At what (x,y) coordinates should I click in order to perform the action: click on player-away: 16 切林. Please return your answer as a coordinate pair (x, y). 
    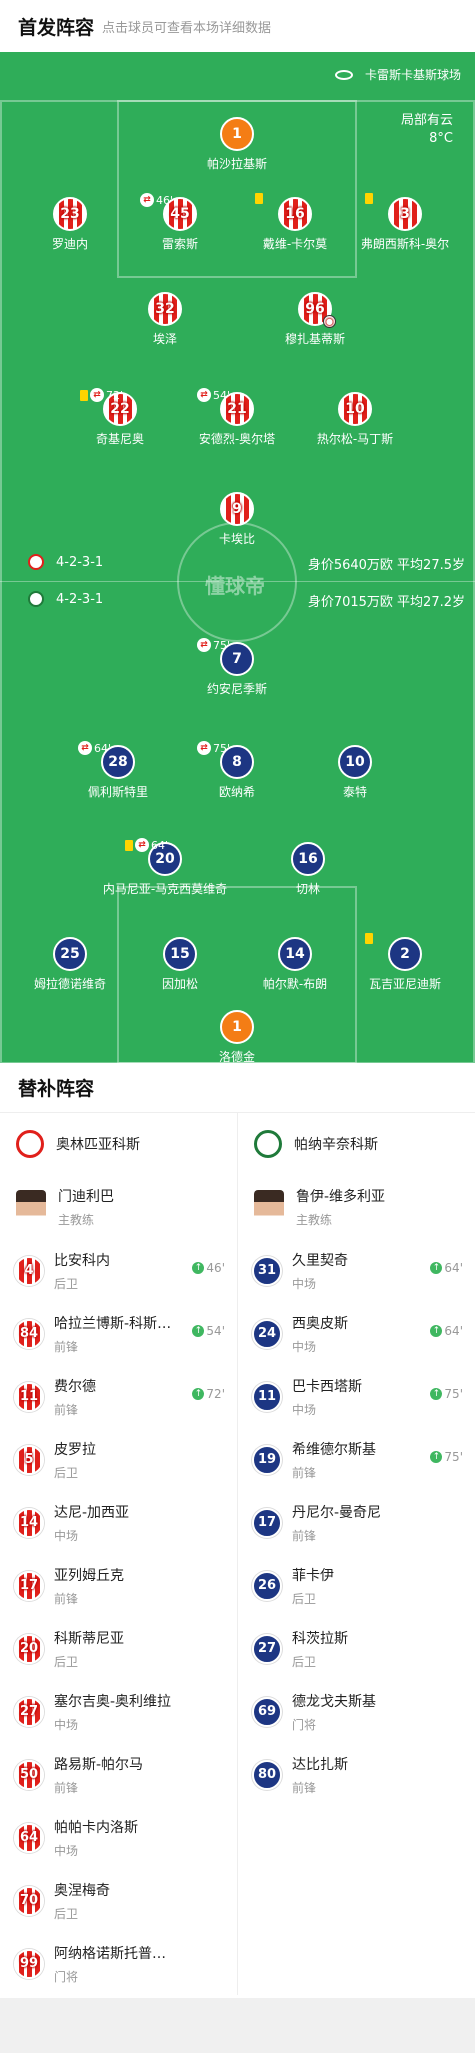
    Looking at the image, I should click on (308, 869).